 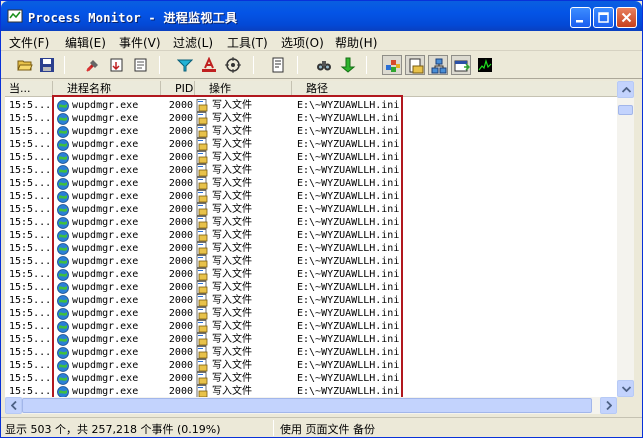 What do you see at coordinates (25, 65) in the screenshot?
I see `open-button` at bounding box center [25, 65].